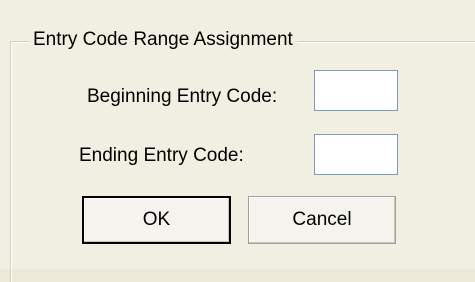 The width and height of the screenshot is (475, 282). I want to click on ok-button: OK, so click(156, 220).